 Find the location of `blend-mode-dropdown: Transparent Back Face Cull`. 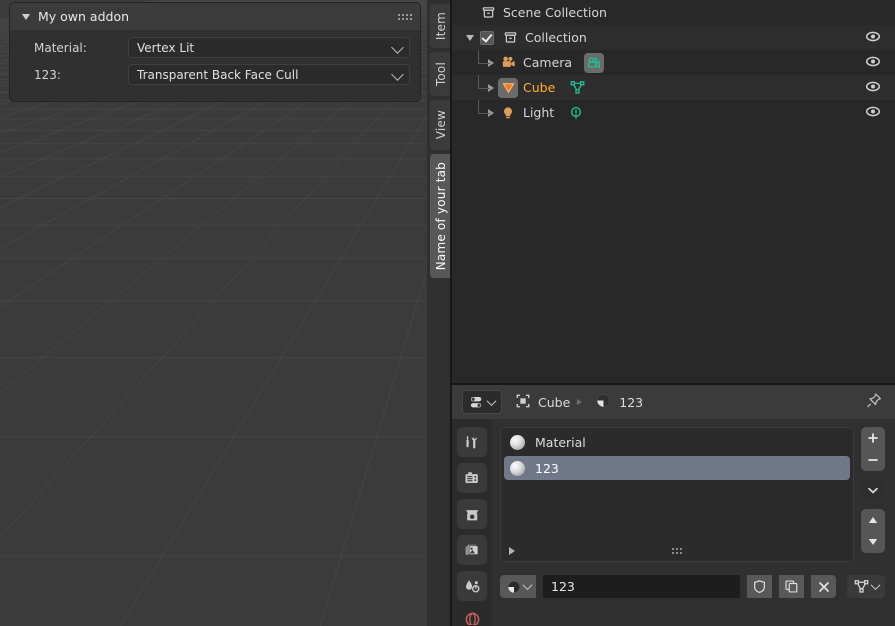

blend-mode-dropdown: Transparent Back Face Cull is located at coordinates (269, 74).